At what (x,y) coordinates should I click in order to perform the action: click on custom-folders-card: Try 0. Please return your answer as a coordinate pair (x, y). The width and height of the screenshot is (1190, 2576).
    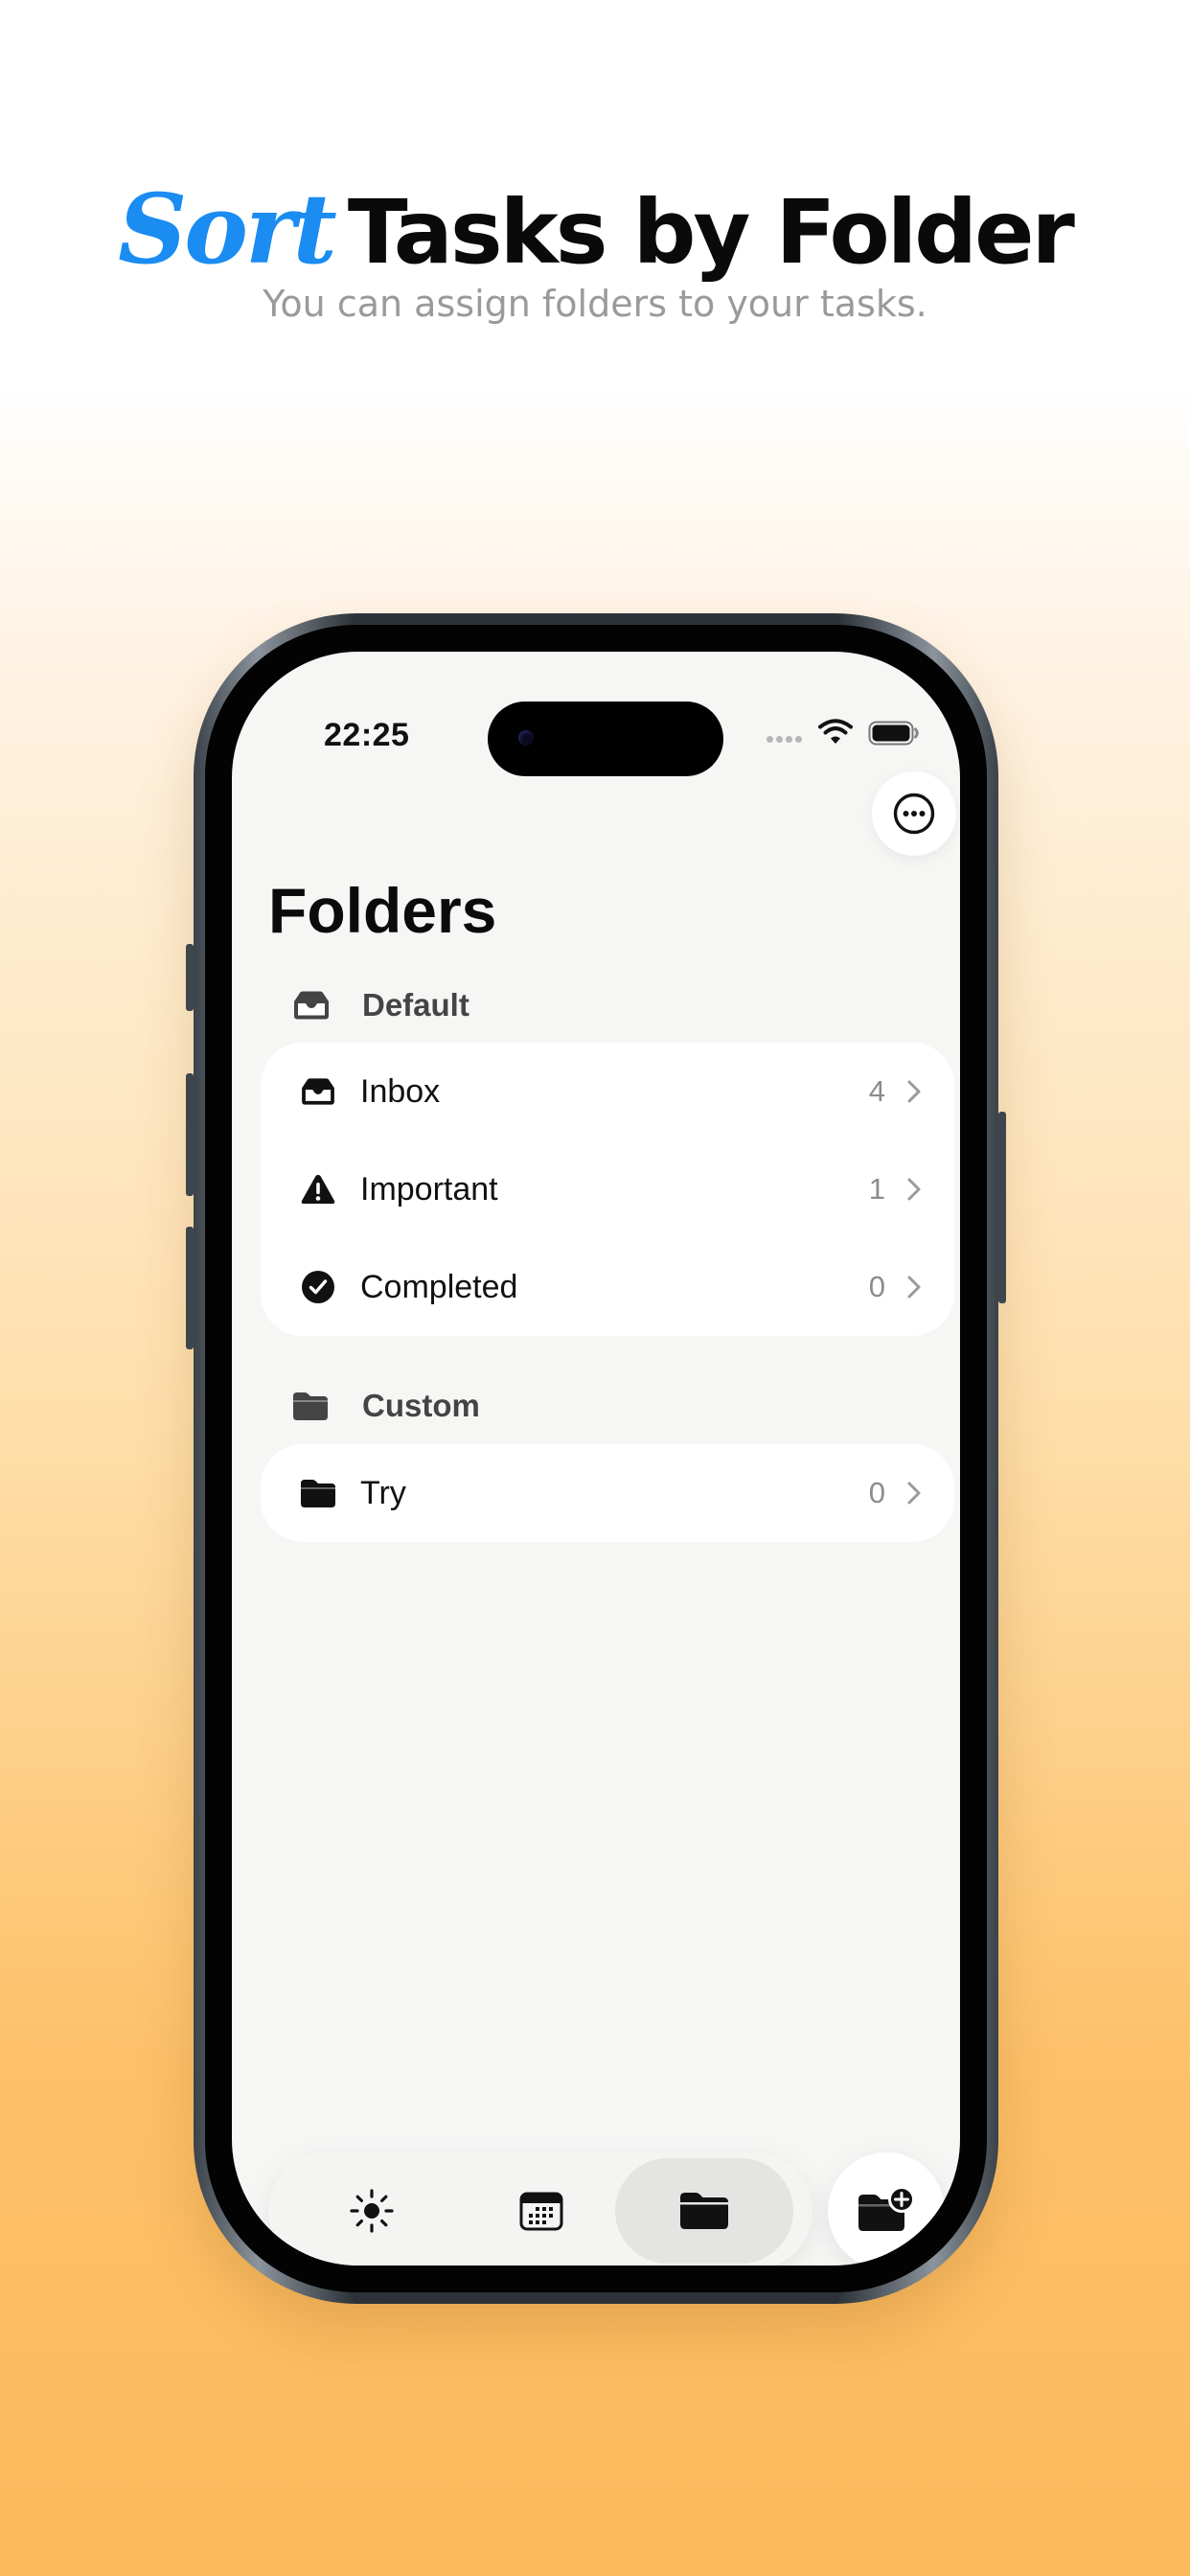
    Looking at the image, I should click on (607, 1493).